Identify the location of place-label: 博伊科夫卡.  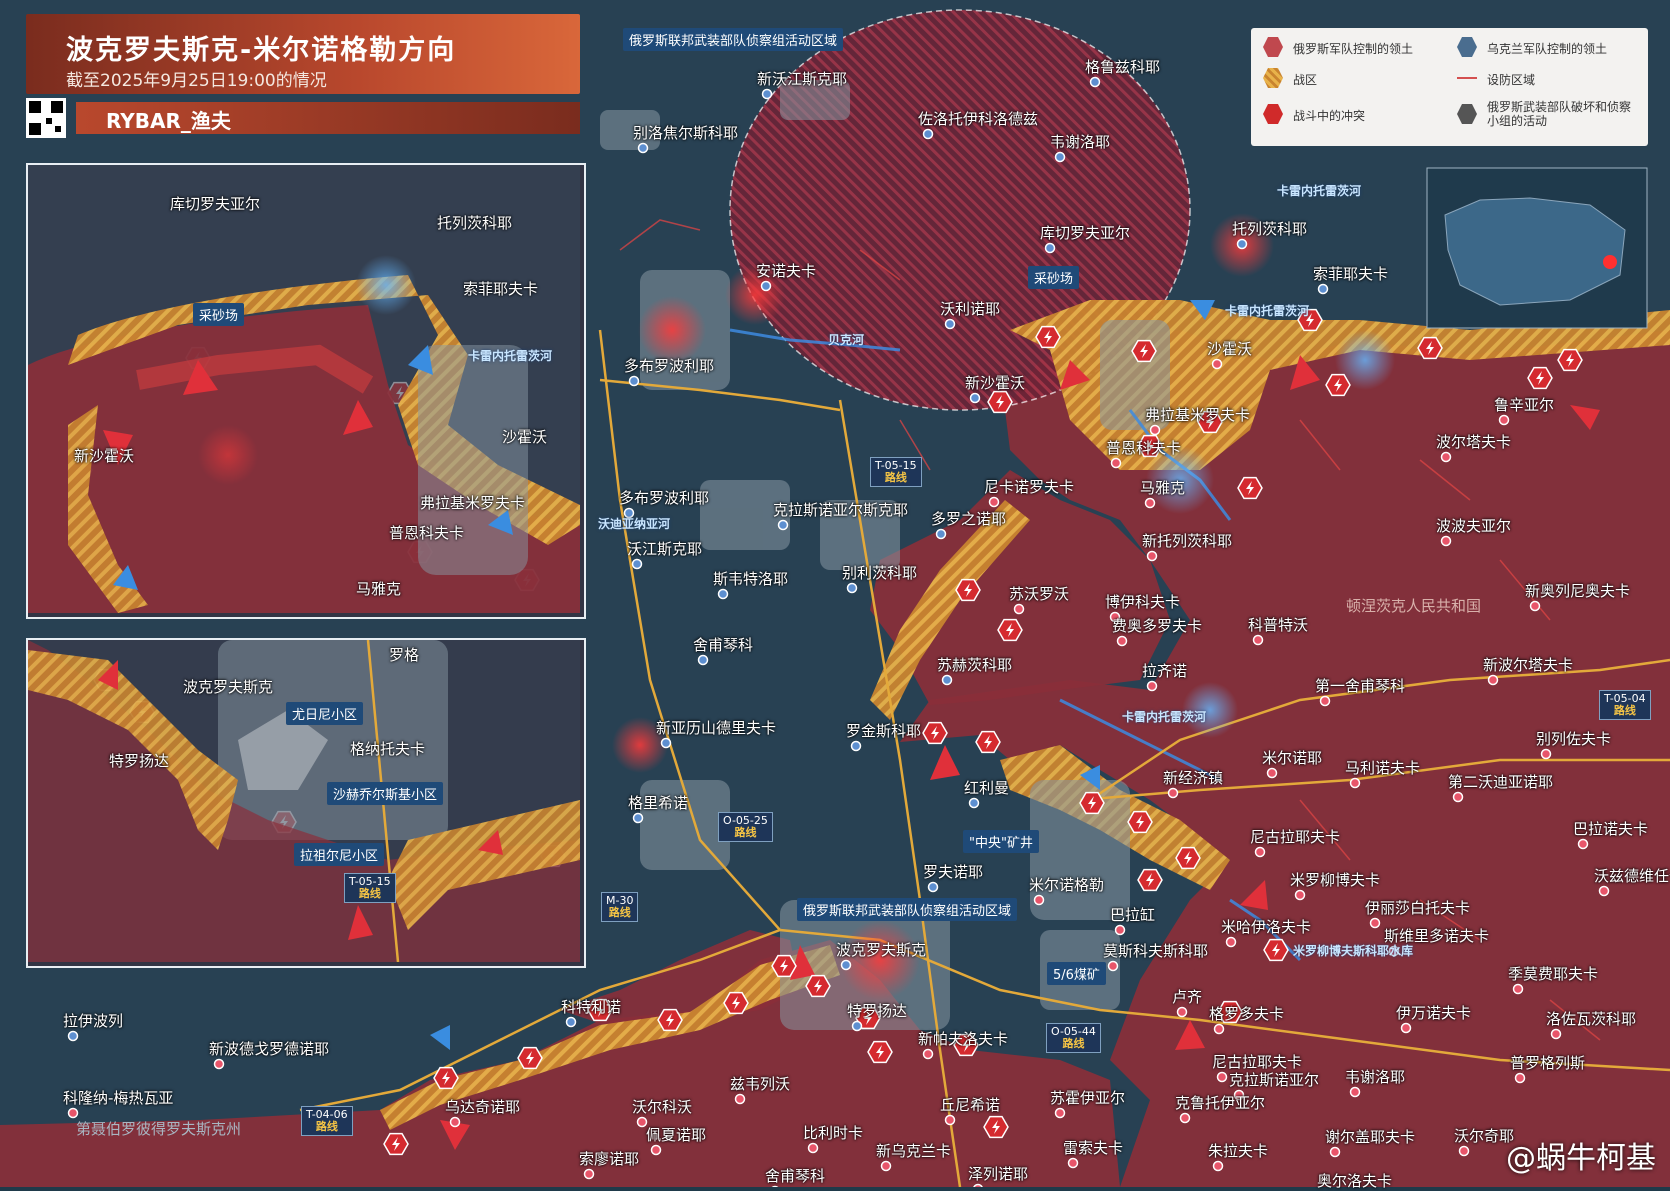
(1142, 601).